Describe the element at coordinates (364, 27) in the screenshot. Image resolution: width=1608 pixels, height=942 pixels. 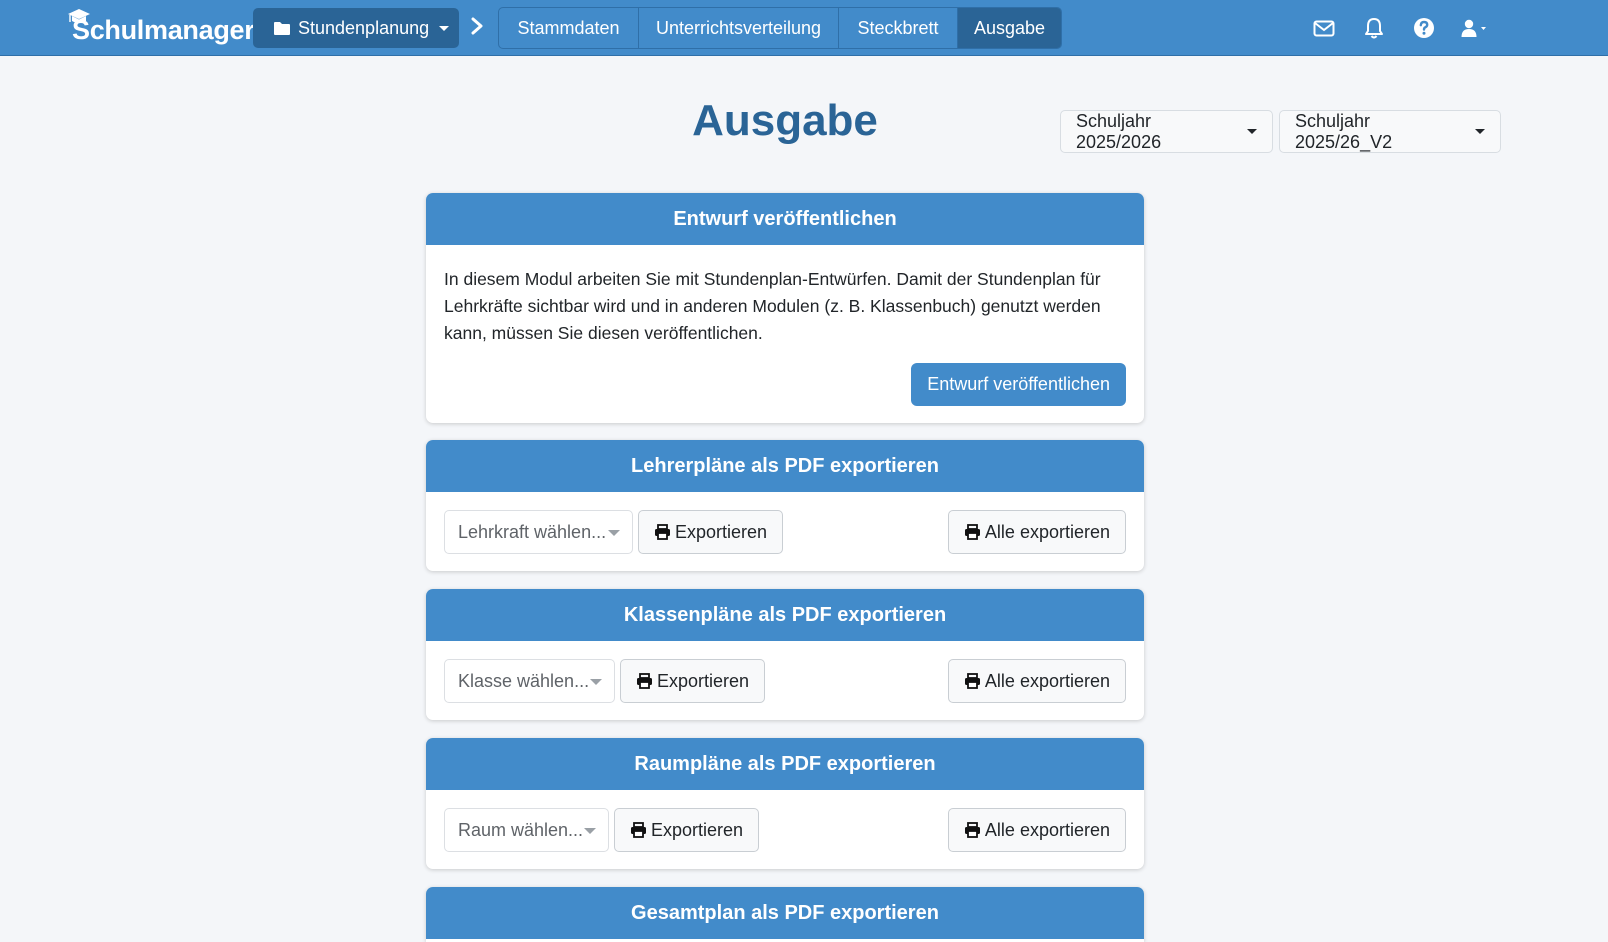
I see `module-label: Stundenplanung` at that location.